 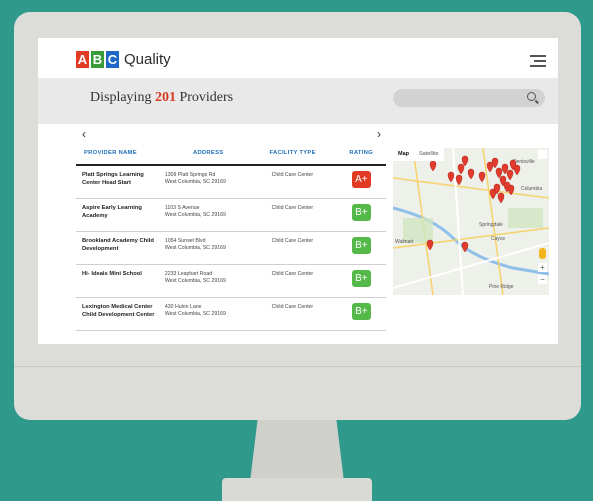 I want to click on tab-map: Map, so click(x=403, y=154).